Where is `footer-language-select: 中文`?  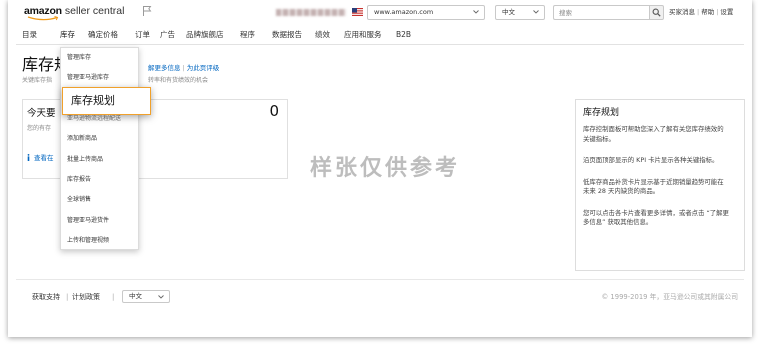 footer-language-select: 中文 is located at coordinates (146, 296).